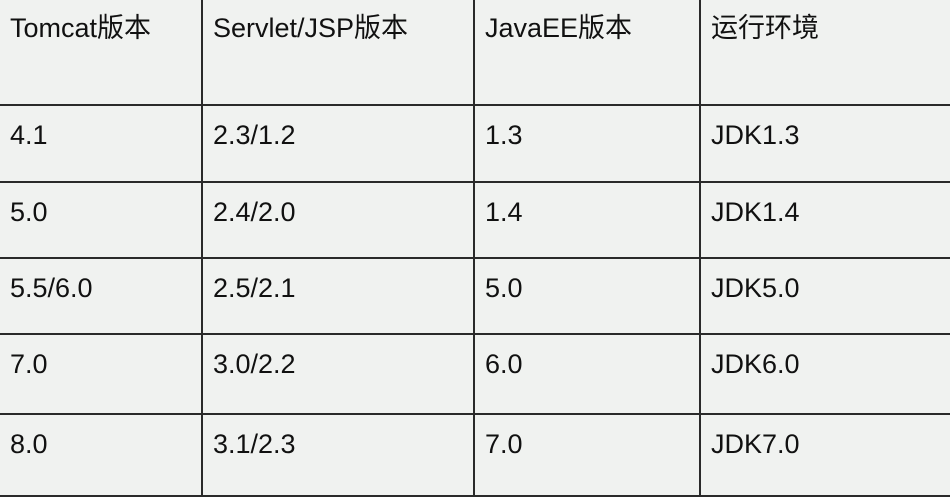 Image resolution: width=950 pixels, height=497 pixels. Describe the element at coordinates (824, 53) in the screenshot. I see `header-cell: 运行环境` at that location.